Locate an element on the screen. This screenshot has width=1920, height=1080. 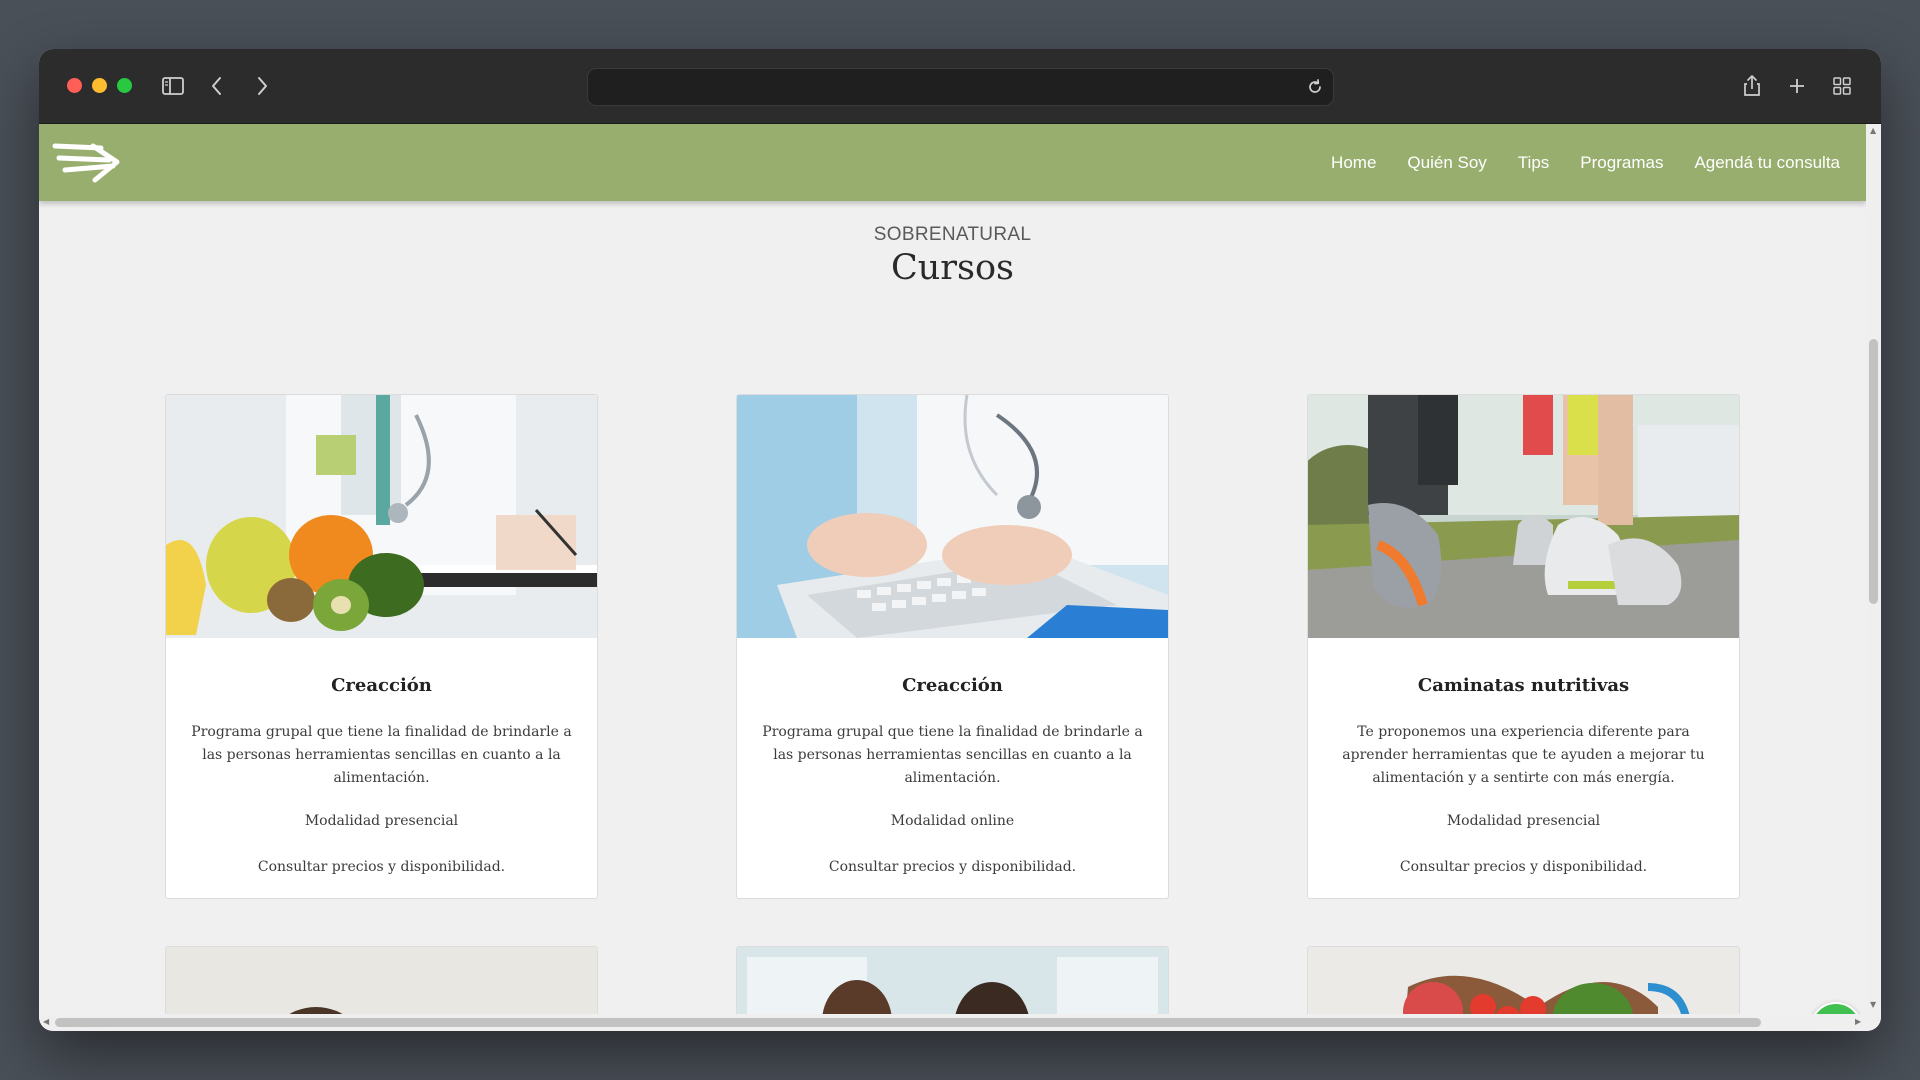
heart-bowl-vegetables-photo is located at coordinates (1523, 980).